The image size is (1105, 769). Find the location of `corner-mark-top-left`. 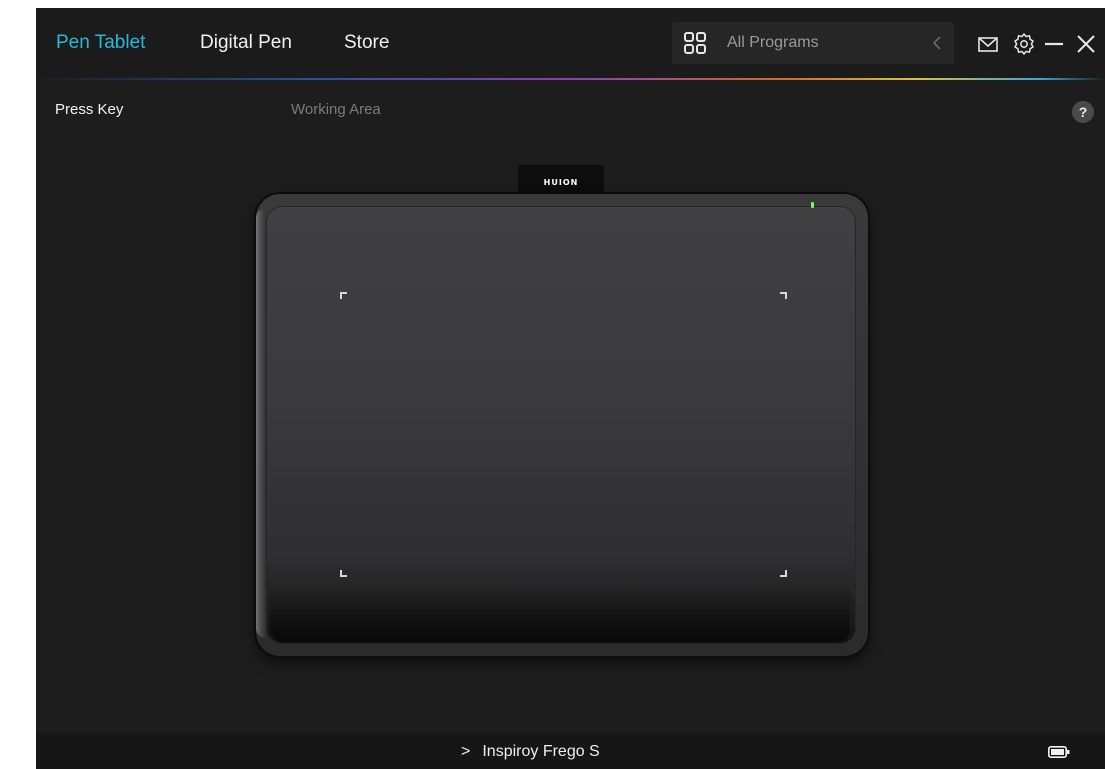

corner-mark-top-left is located at coordinates (343, 295).